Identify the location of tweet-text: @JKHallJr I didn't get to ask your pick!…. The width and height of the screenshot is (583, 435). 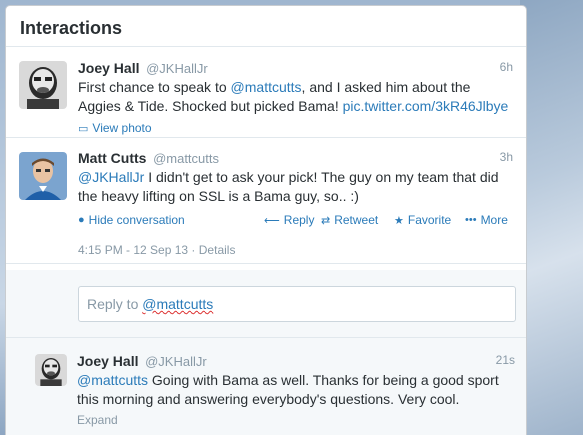
(288, 186).